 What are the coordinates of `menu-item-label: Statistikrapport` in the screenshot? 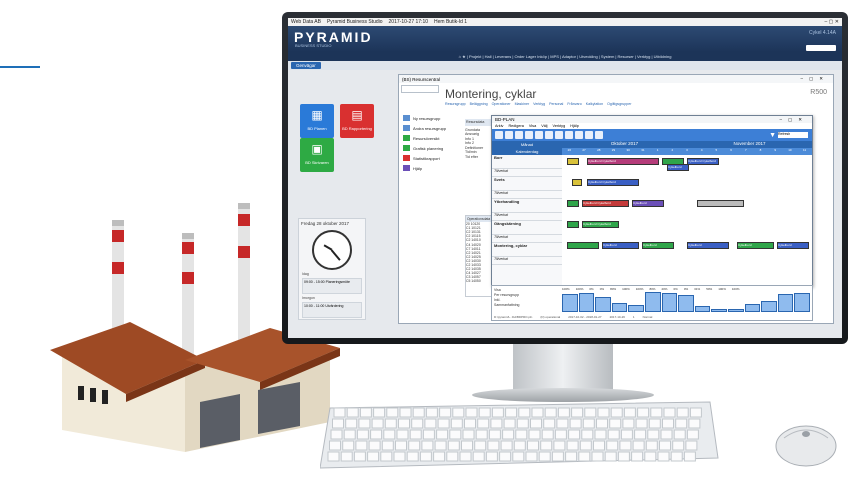 It's located at (426, 158).